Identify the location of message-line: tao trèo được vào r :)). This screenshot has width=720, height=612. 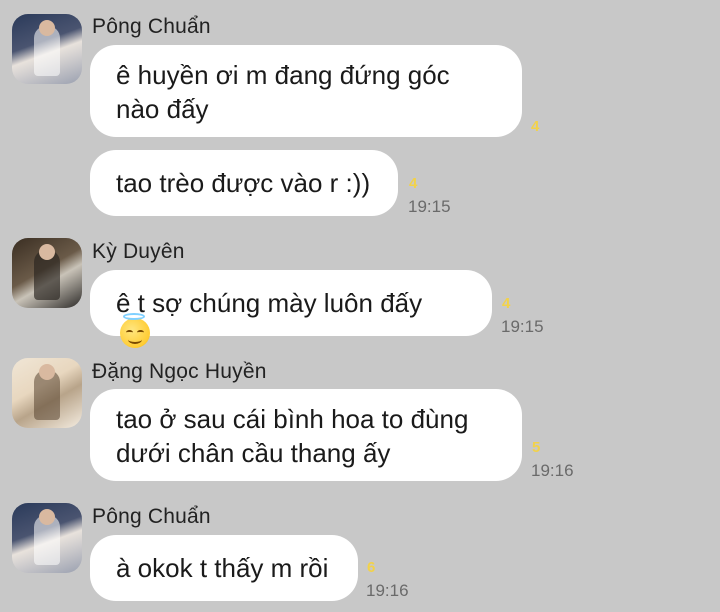
(243, 183).